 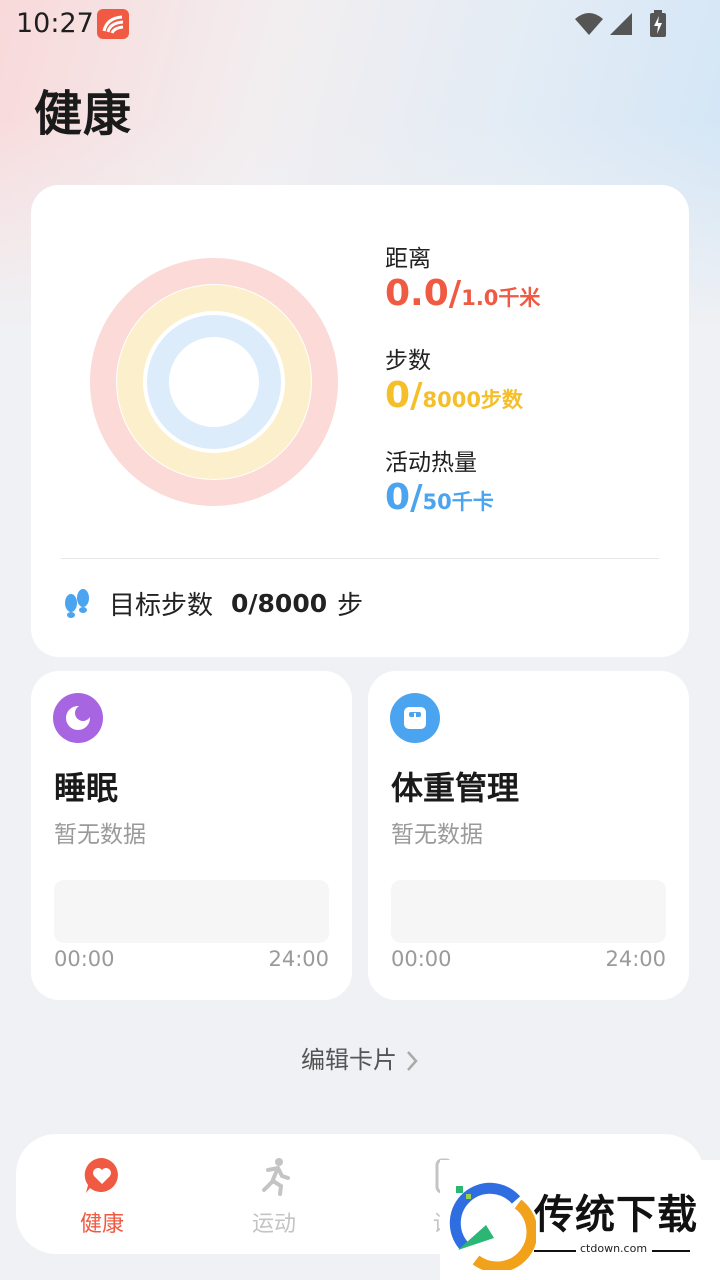 I want to click on step-goal-row: 目标步数 0/8000 步, so click(x=212, y=603).